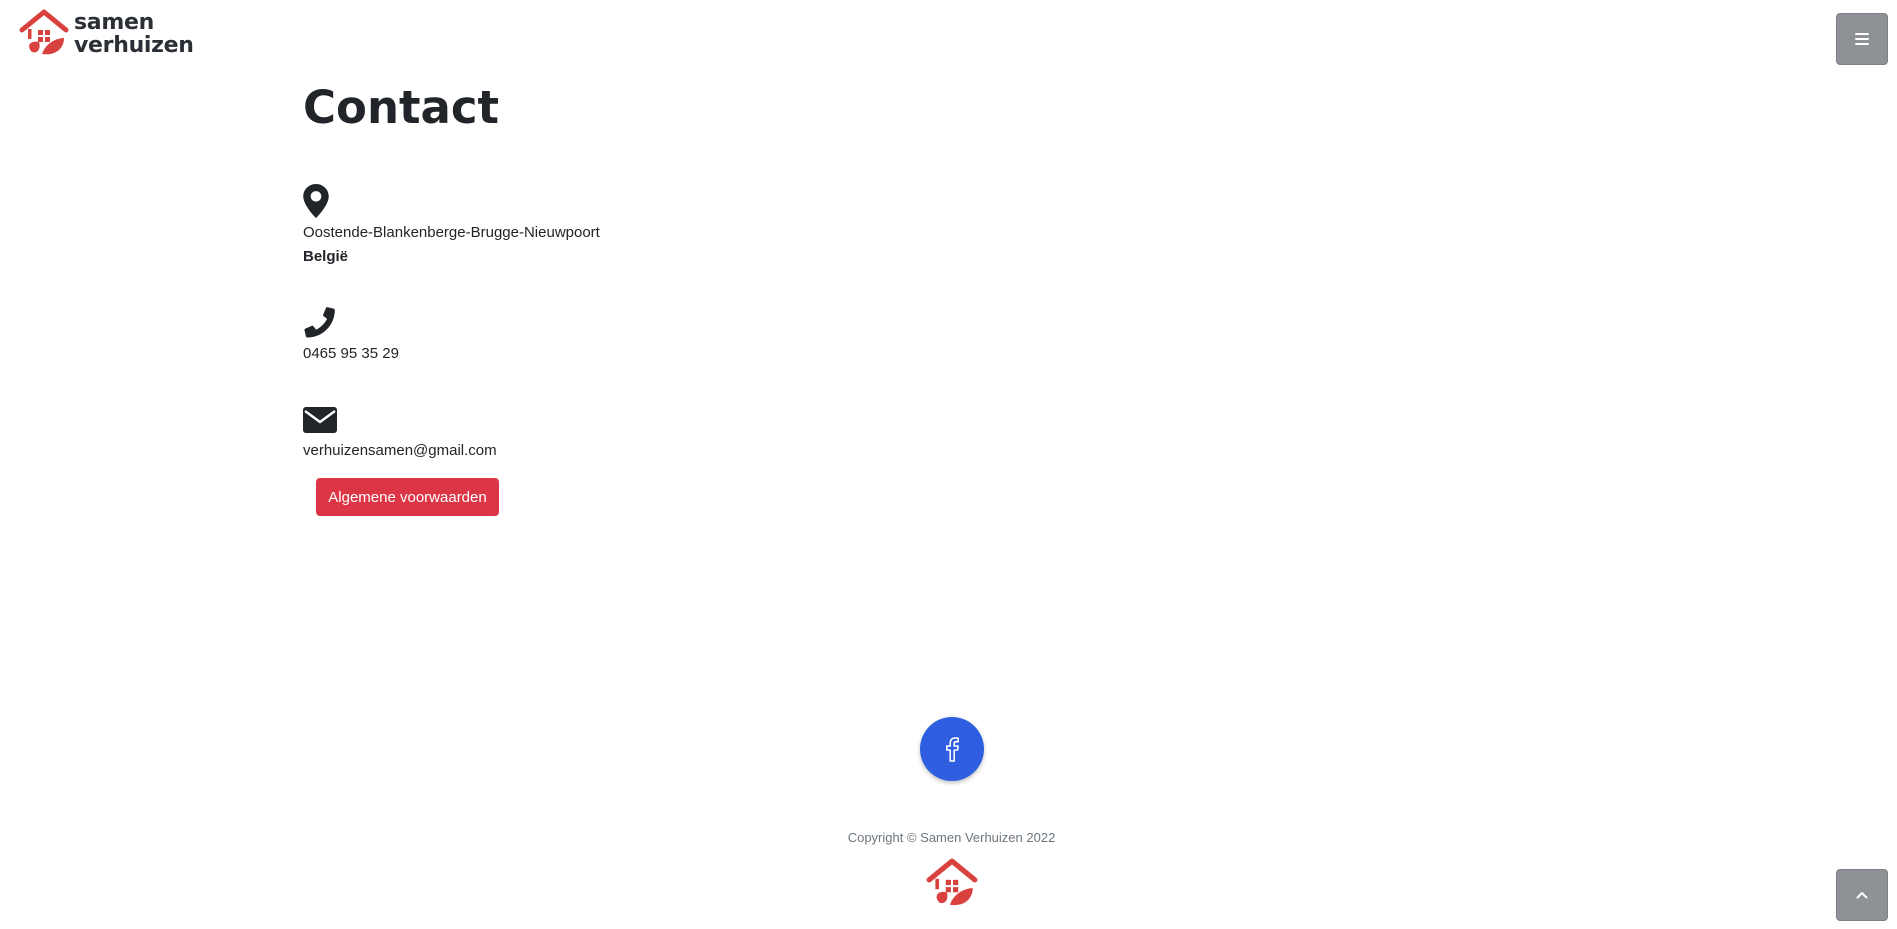 This screenshot has height=929, width=1897. Describe the element at coordinates (952, 882) in the screenshot. I see `footer-logo-icon` at that location.